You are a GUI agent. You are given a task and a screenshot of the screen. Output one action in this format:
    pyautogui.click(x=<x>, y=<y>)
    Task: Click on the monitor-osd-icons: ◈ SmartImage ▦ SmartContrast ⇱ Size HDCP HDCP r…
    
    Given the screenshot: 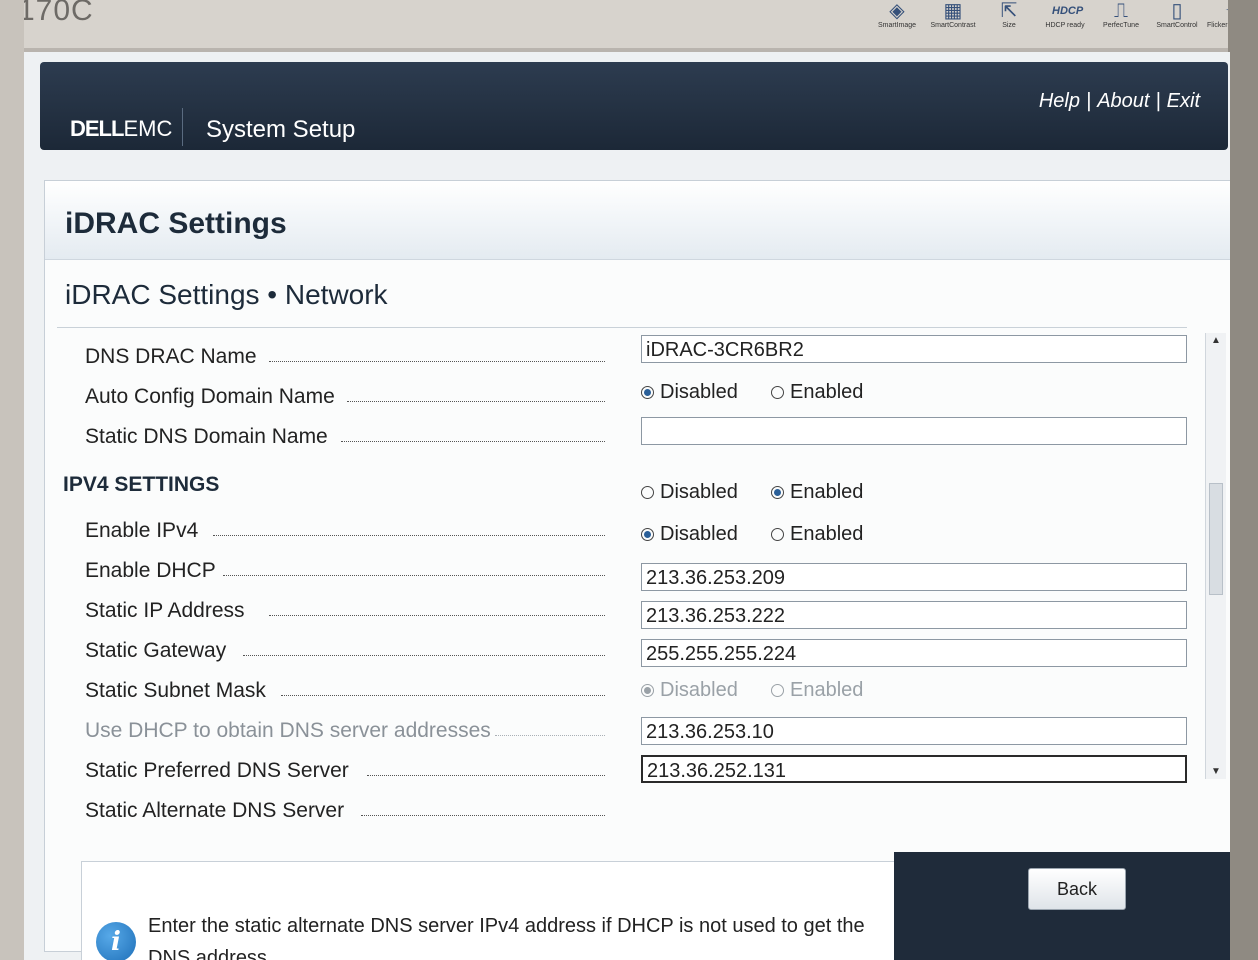 What is the action you would take?
    pyautogui.click(x=1065, y=19)
    